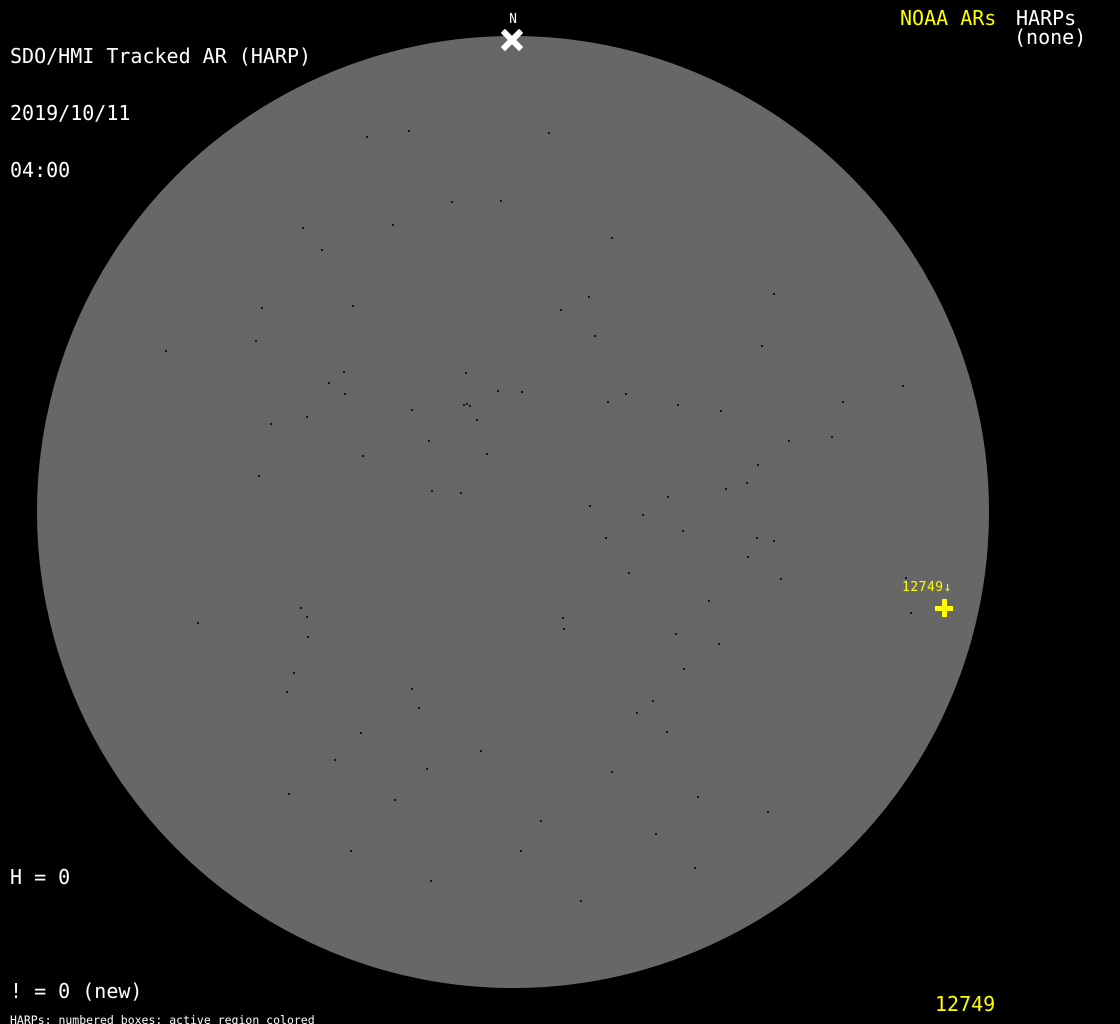 The width and height of the screenshot is (1120, 1024). I want to click on noaa-ar-cross-marker, so click(944, 608).